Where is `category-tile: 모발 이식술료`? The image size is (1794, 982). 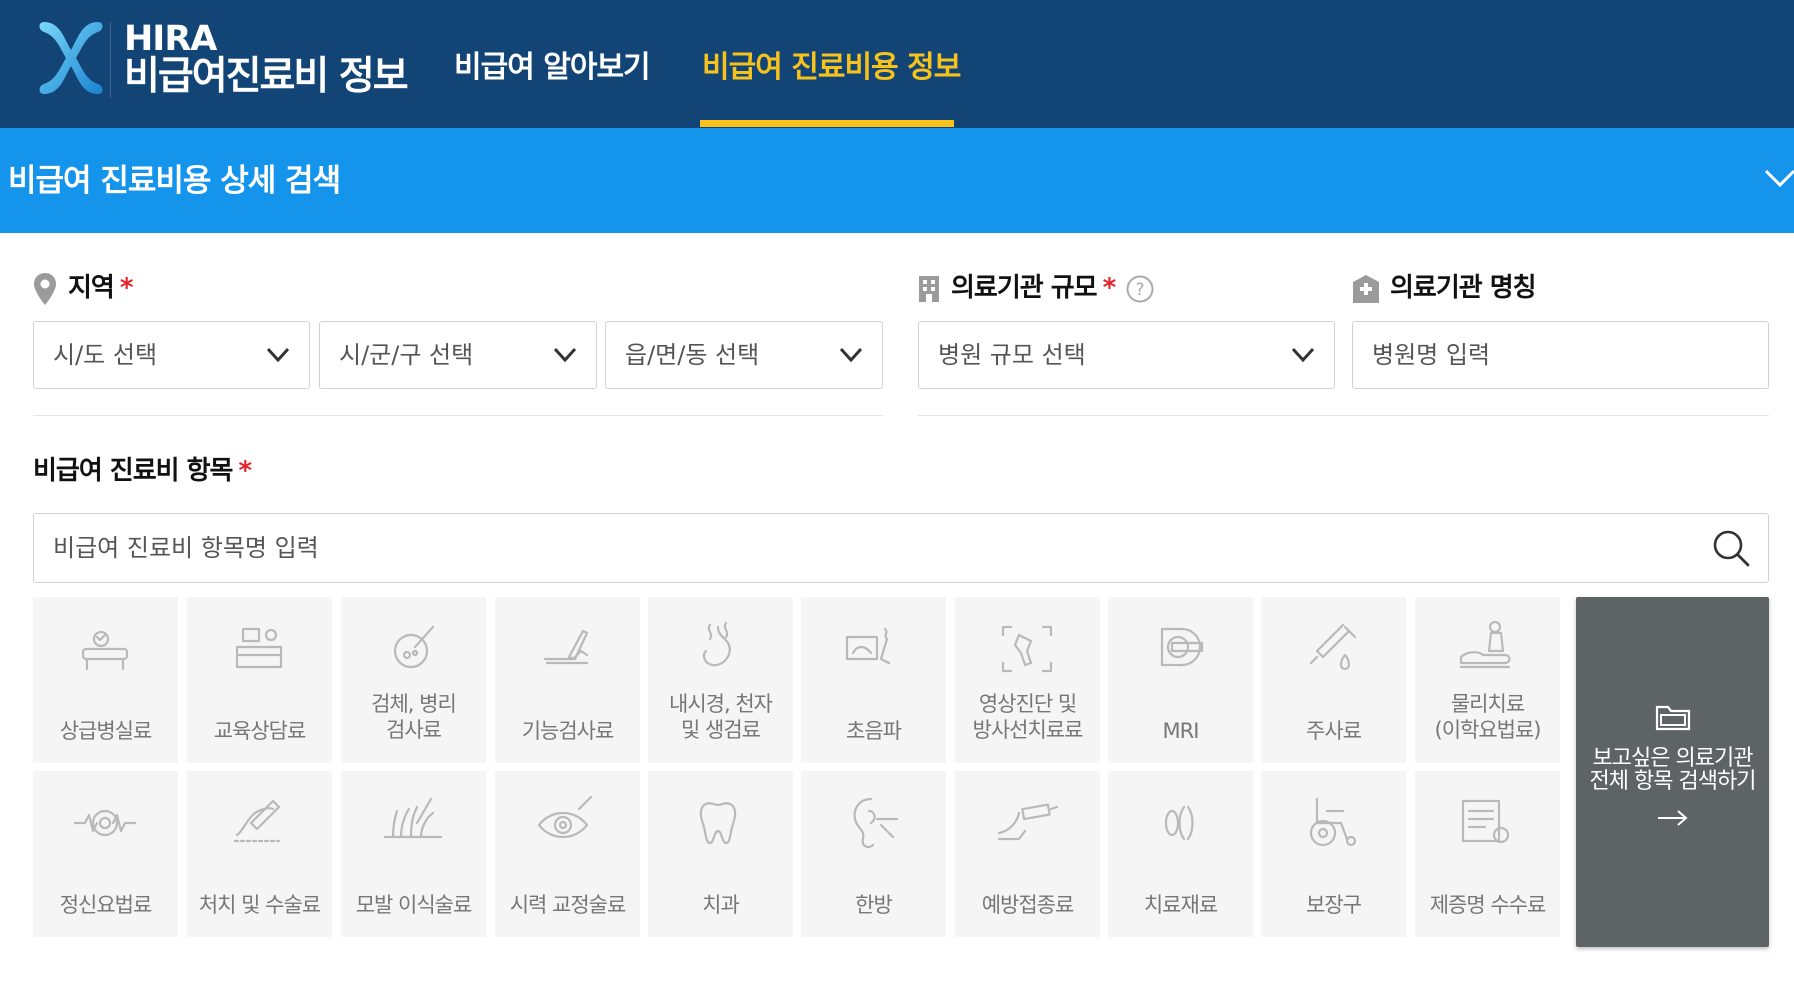 category-tile: 모발 이식술료 is located at coordinates (413, 854).